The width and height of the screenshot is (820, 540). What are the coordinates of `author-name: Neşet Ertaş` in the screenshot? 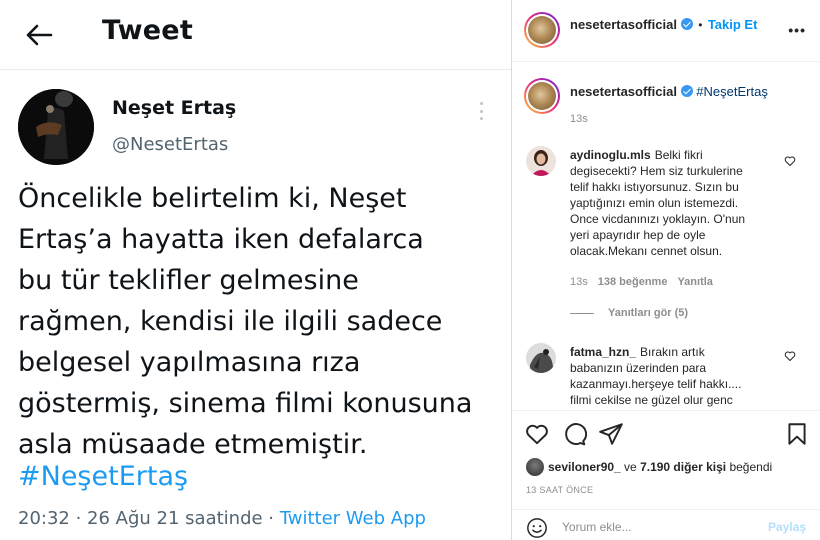 It's located at (174, 108).